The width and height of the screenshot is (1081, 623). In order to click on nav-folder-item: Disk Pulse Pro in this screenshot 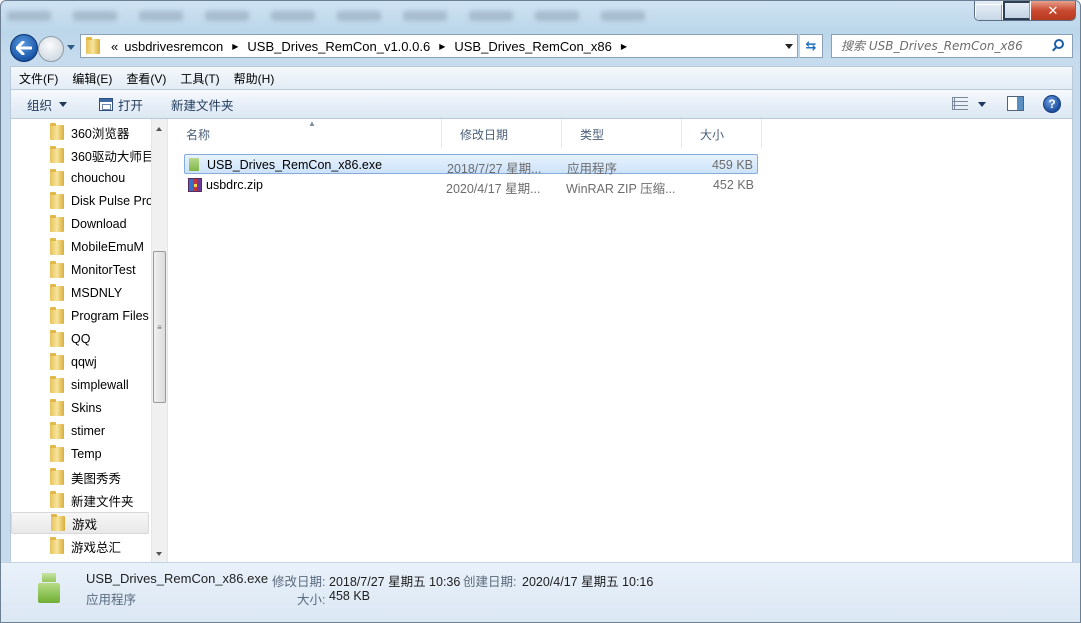, I will do `click(81, 201)`.